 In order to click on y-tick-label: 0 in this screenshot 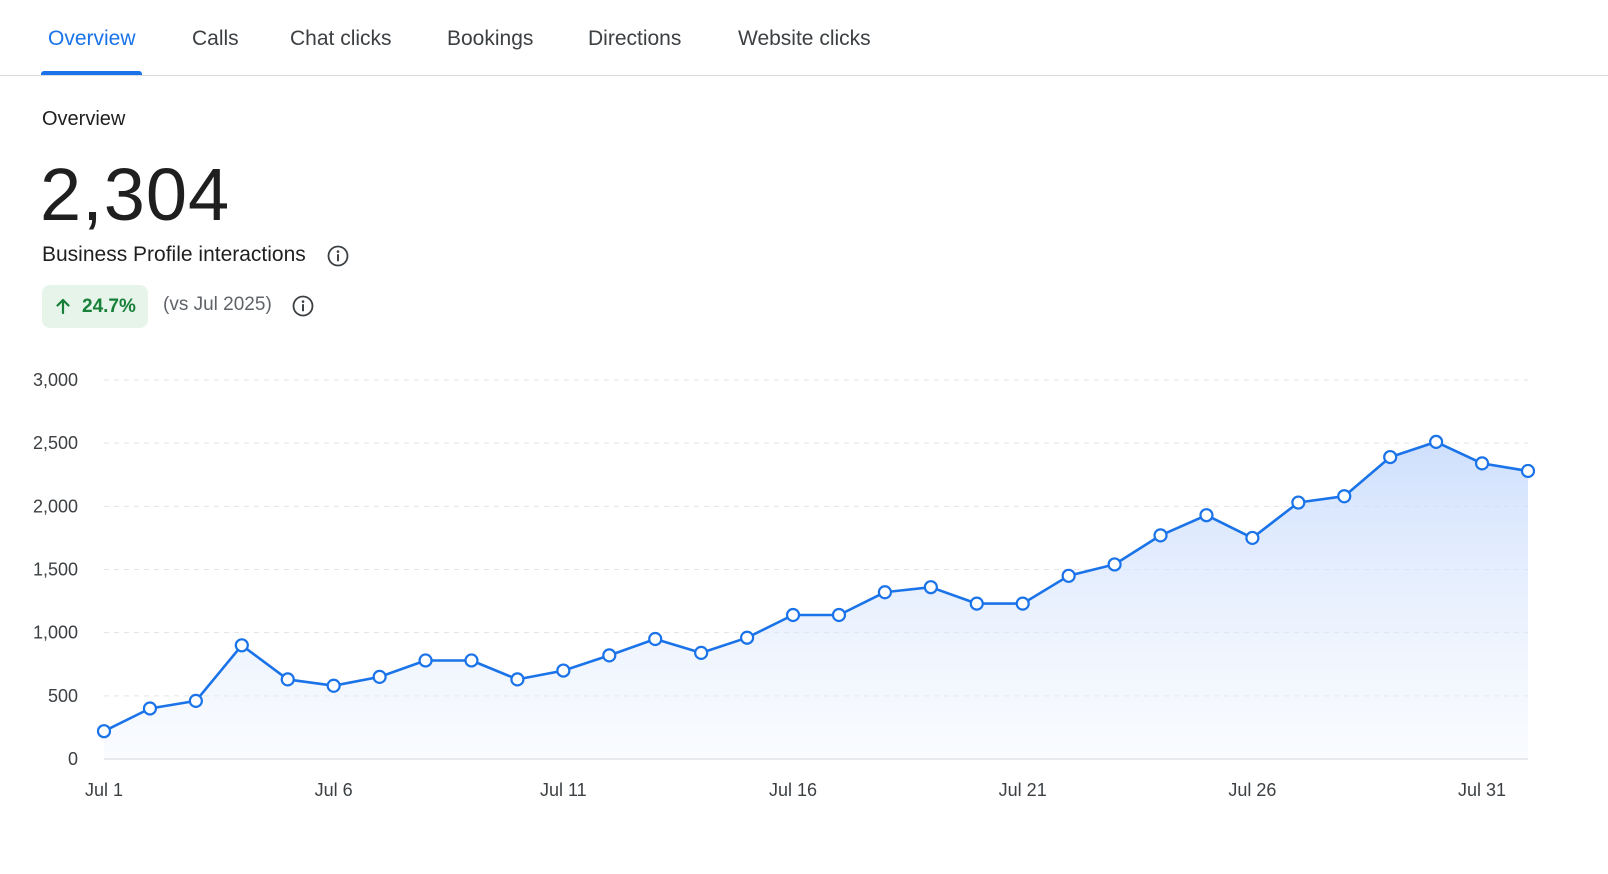, I will do `click(73, 759)`.